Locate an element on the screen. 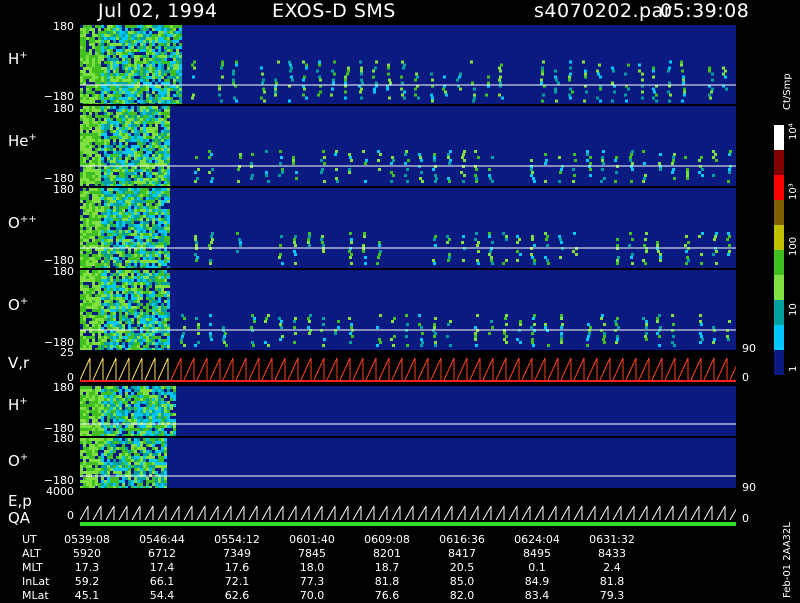 The width and height of the screenshot is (800, 603). ephemeris-row: ALT 5920 6712 7349 7845 8201 8417 8495 8433 is located at coordinates (380, 554).